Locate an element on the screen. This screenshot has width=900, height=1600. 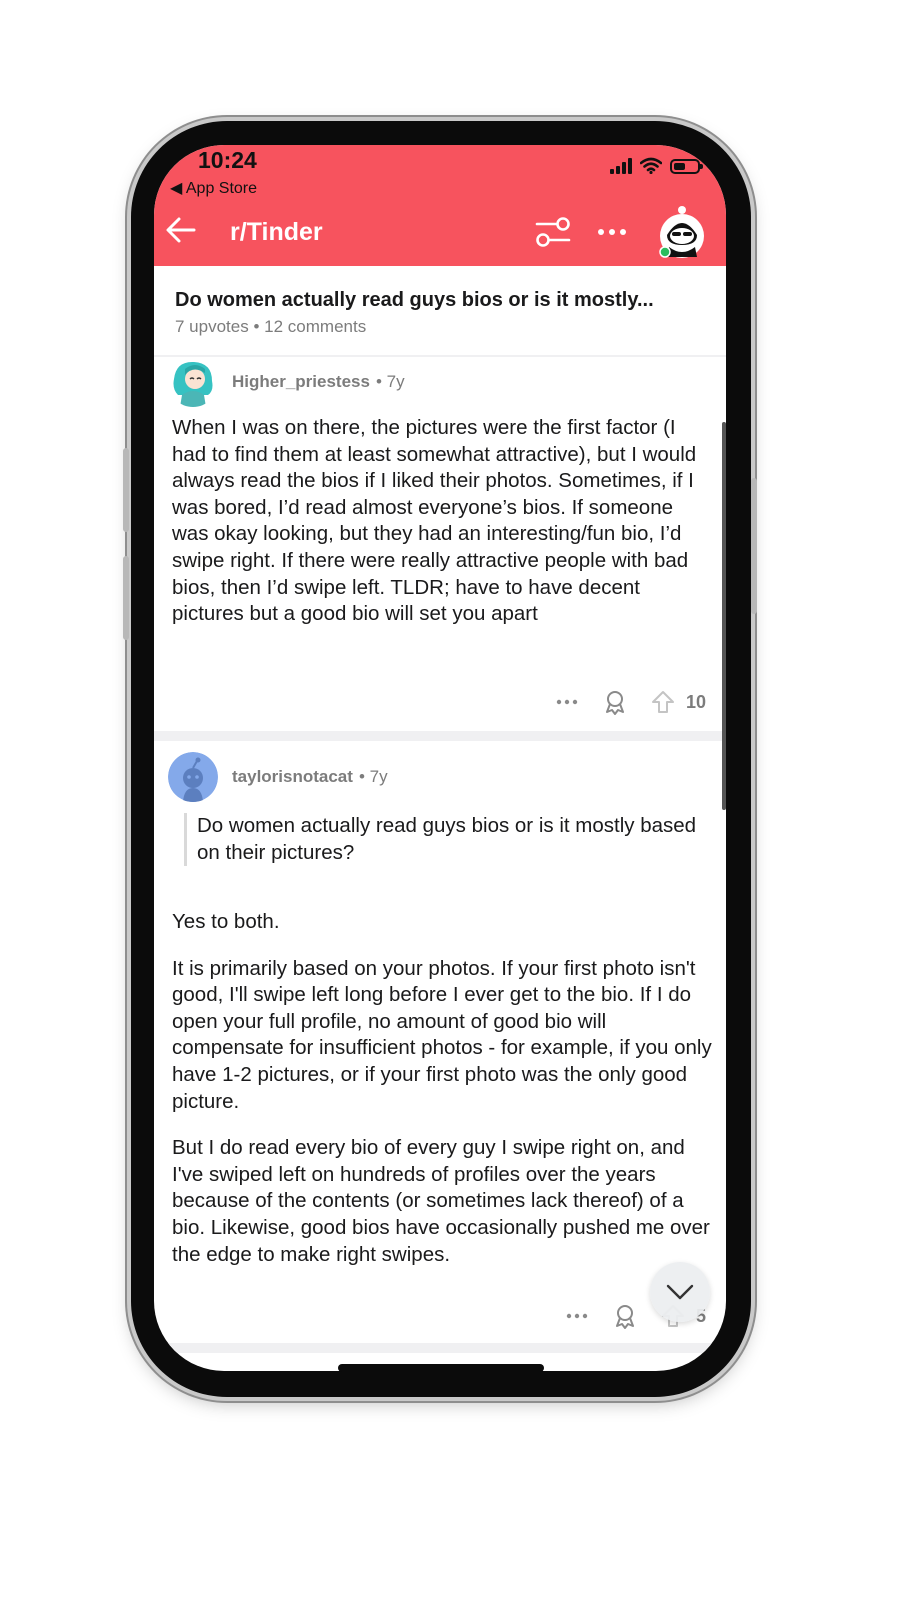
post-comment-count: 12 comments is located at coordinates (315, 326).